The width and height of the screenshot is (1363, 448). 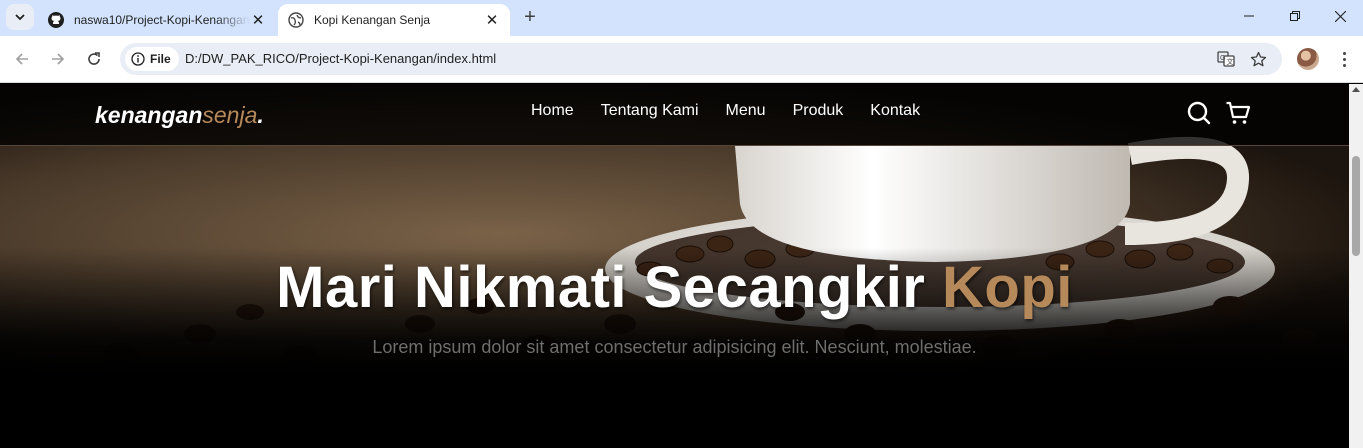 I want to click on chevron-down-icon, so click(x=20, y=17).